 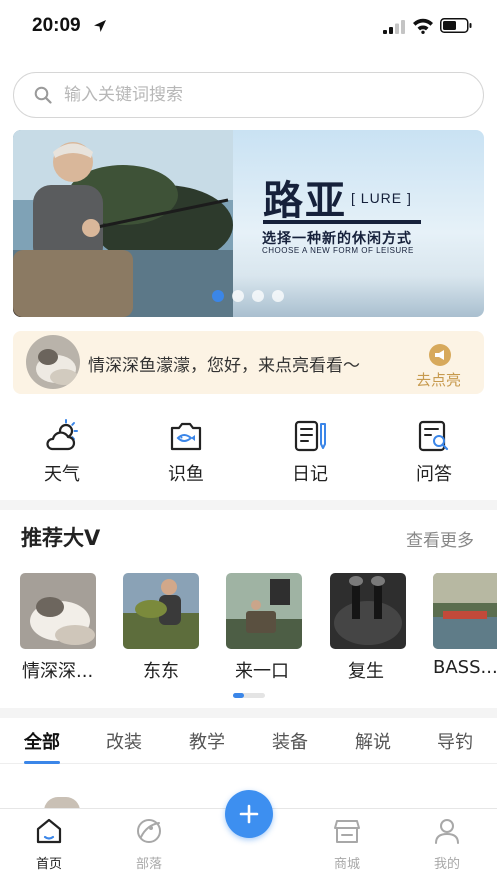 What do you see at coordinates (124, 741) in the screenshot?
I see `tab-modification: 改装` at bounding box center [124, 741].